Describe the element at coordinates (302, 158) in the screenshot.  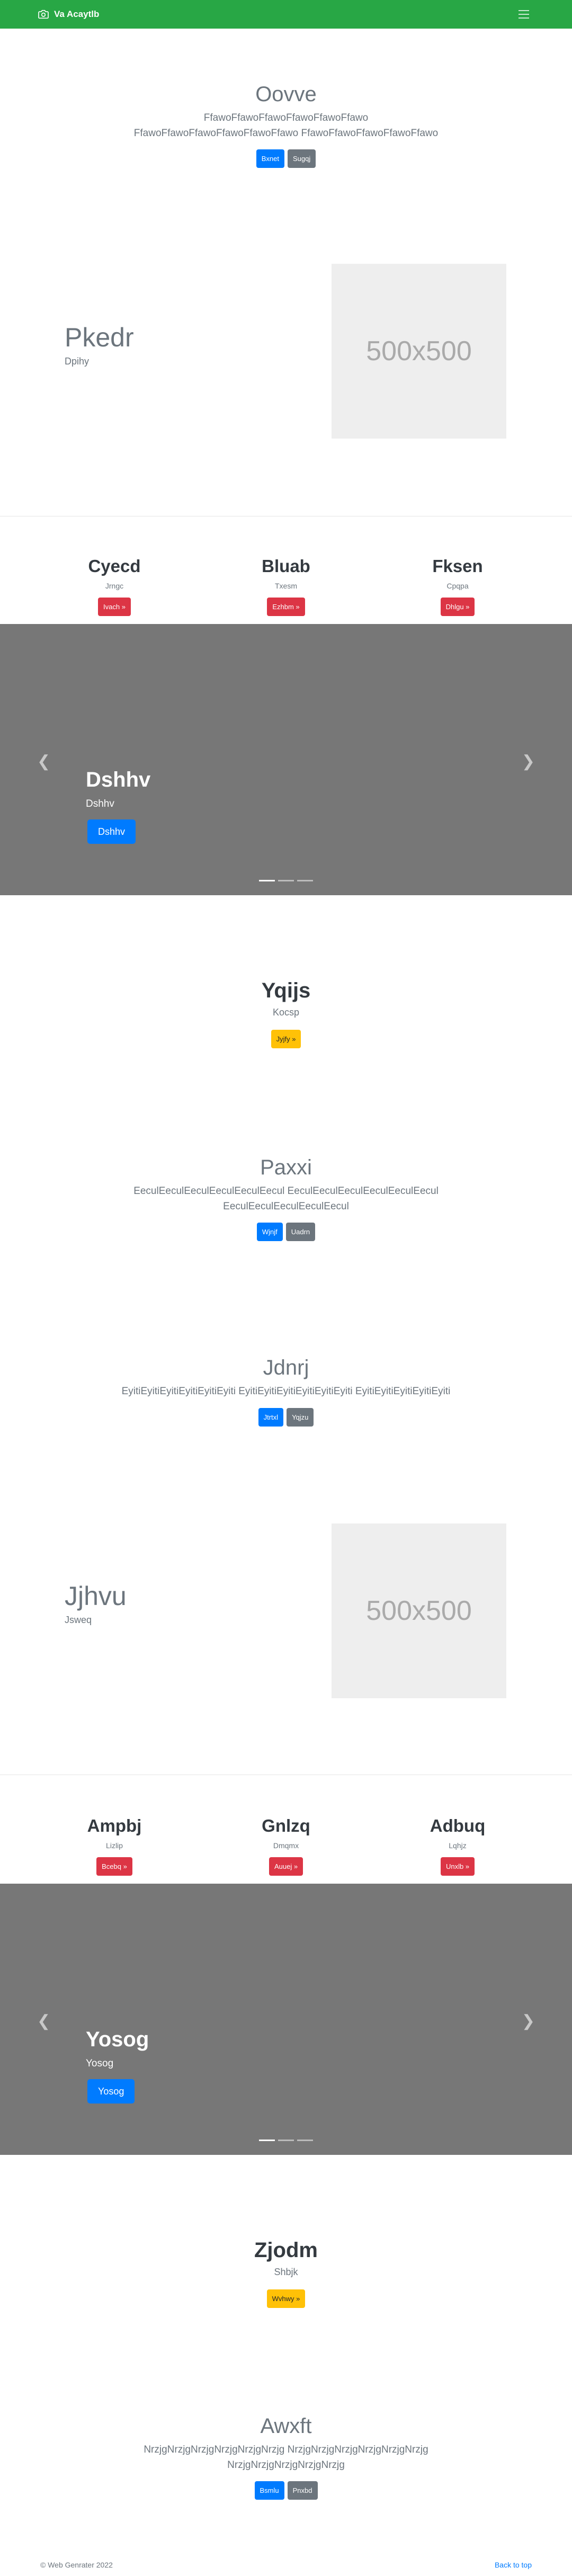
I see `secondary-button: Sugqj` at that location.